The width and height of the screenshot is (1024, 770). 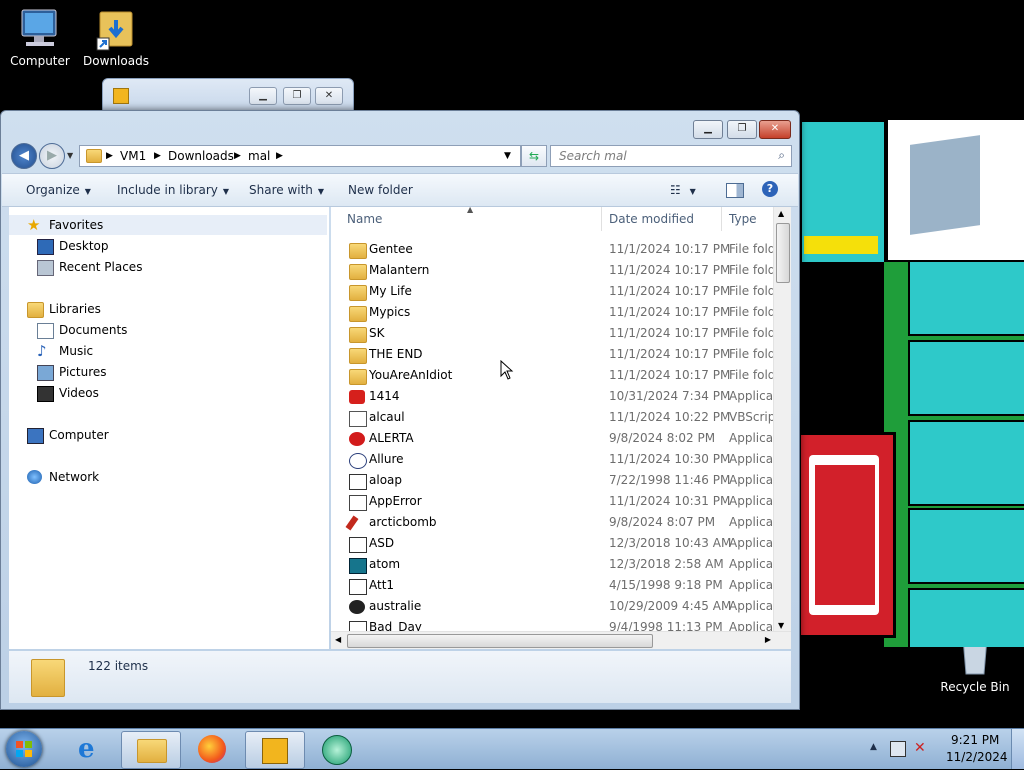 What do you see at coordinates (24, 749) in the screenshot?
I see `start-button` at bounding box center [24, 749].